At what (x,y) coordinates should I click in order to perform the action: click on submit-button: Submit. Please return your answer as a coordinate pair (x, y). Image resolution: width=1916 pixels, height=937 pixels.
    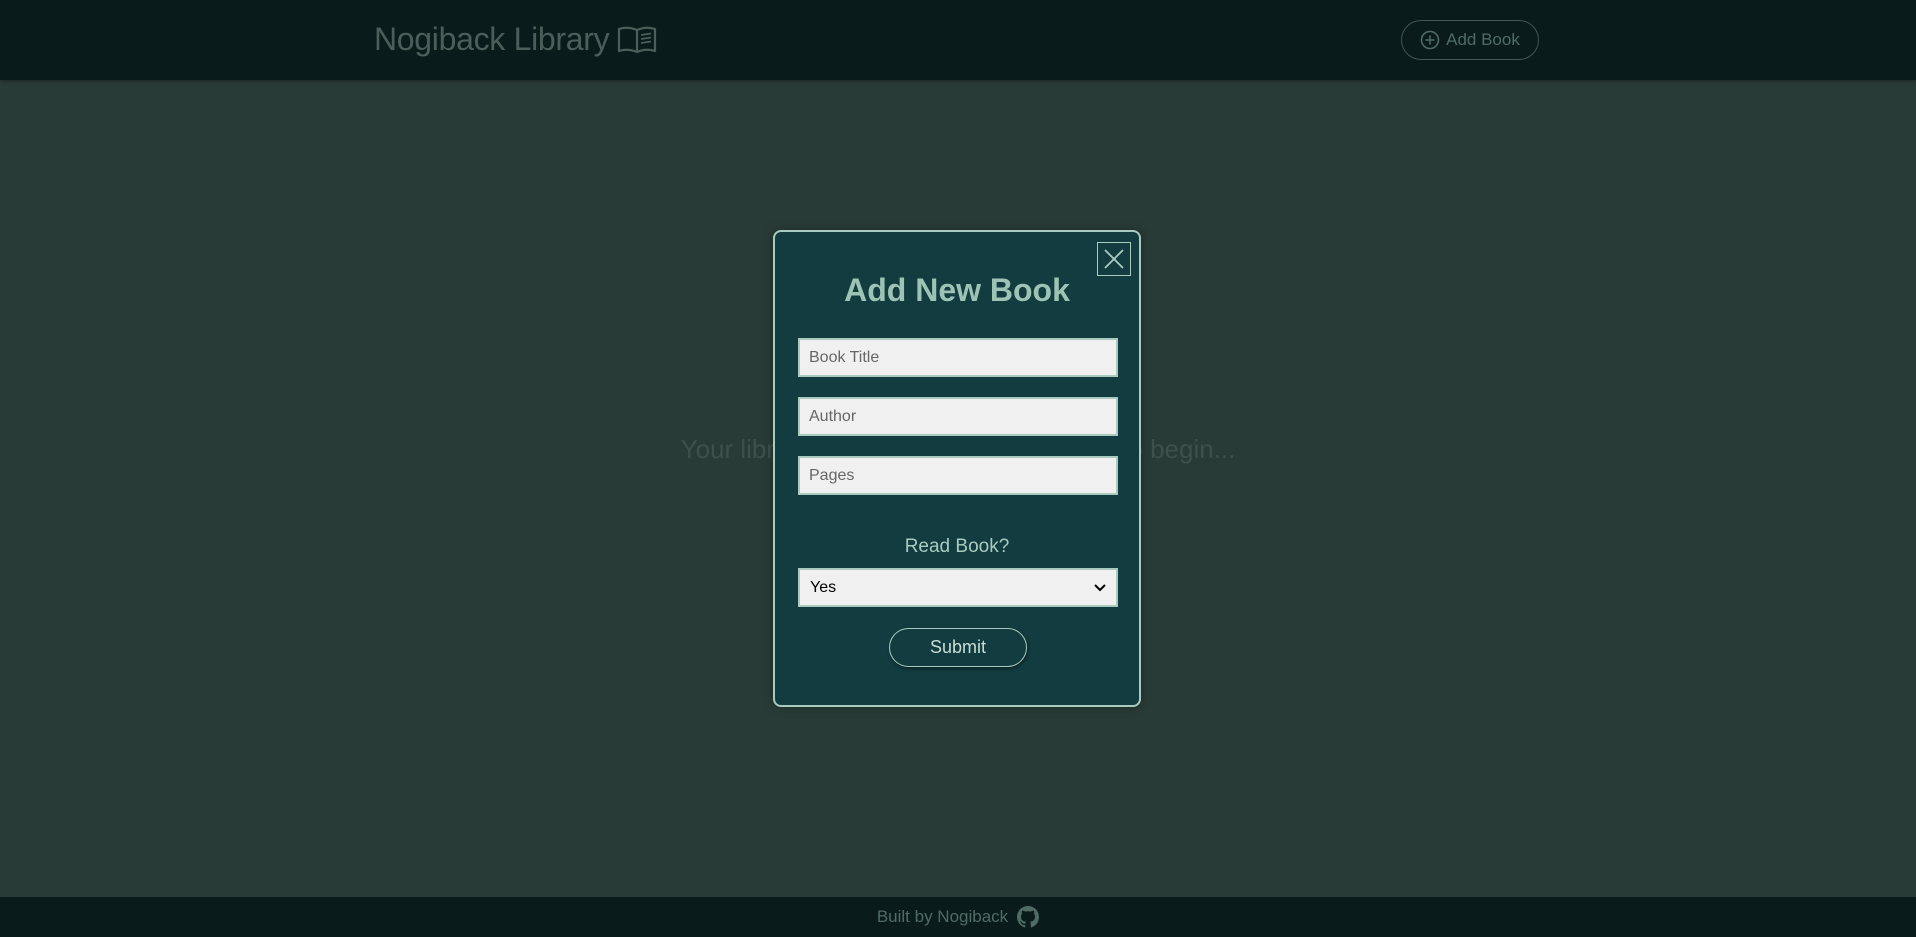
    Looking at the image, I should click on (958, 647).